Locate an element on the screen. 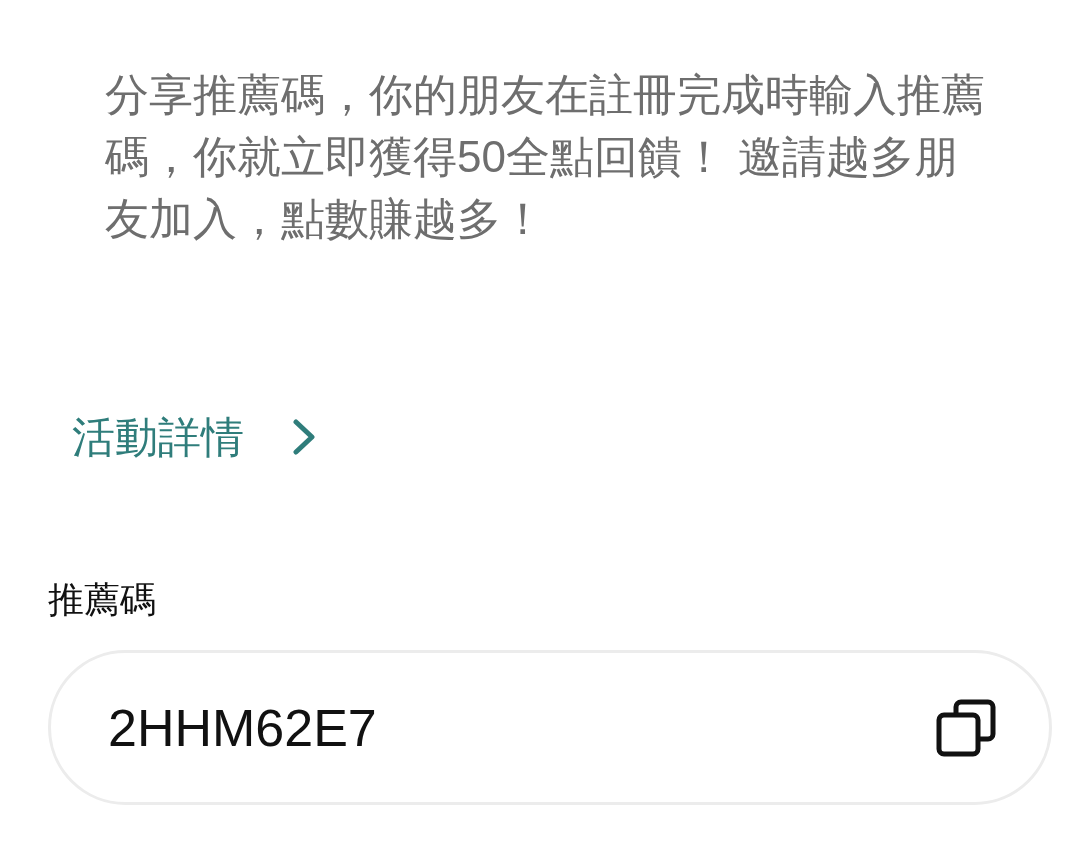 The height and width of the screenshot is (842, 1080). referral-code-label: 推薦碼 is located at coordinates (102, 600).